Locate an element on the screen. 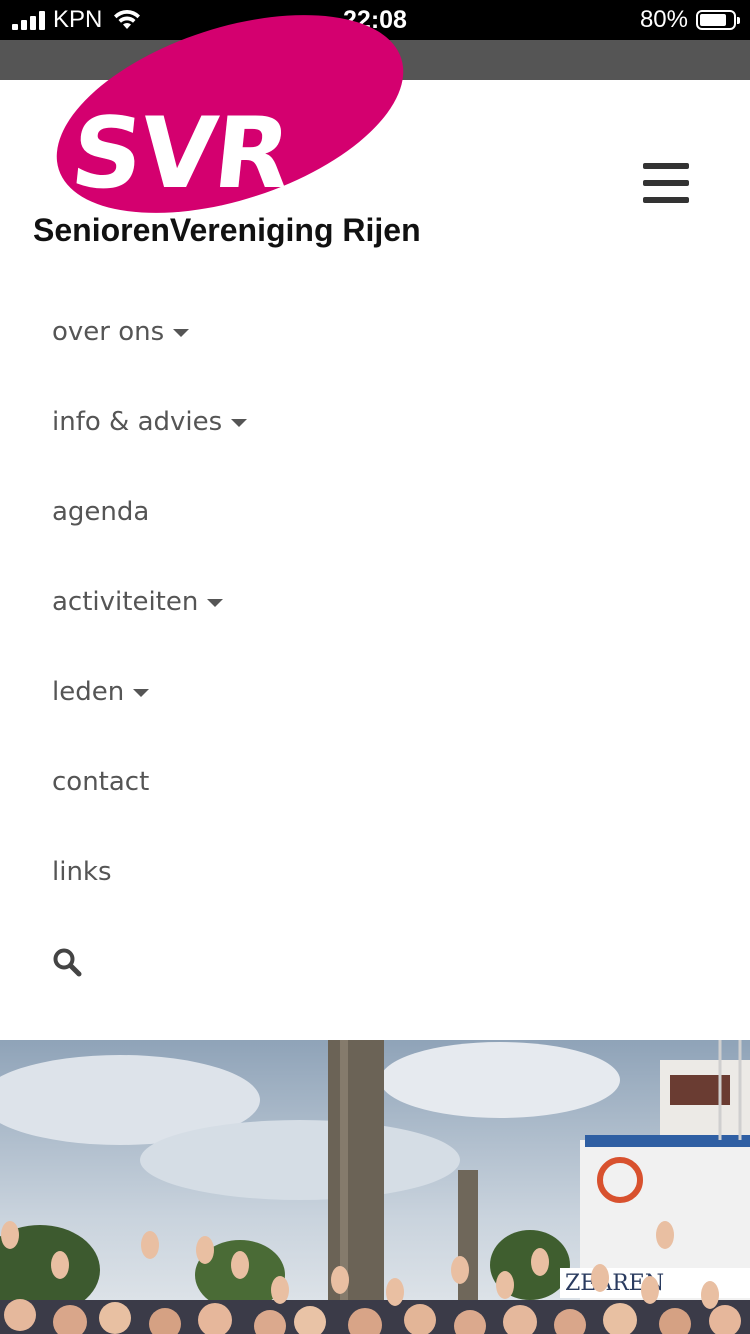  nav-item-label: over ons is located at coordinates (108, 332).